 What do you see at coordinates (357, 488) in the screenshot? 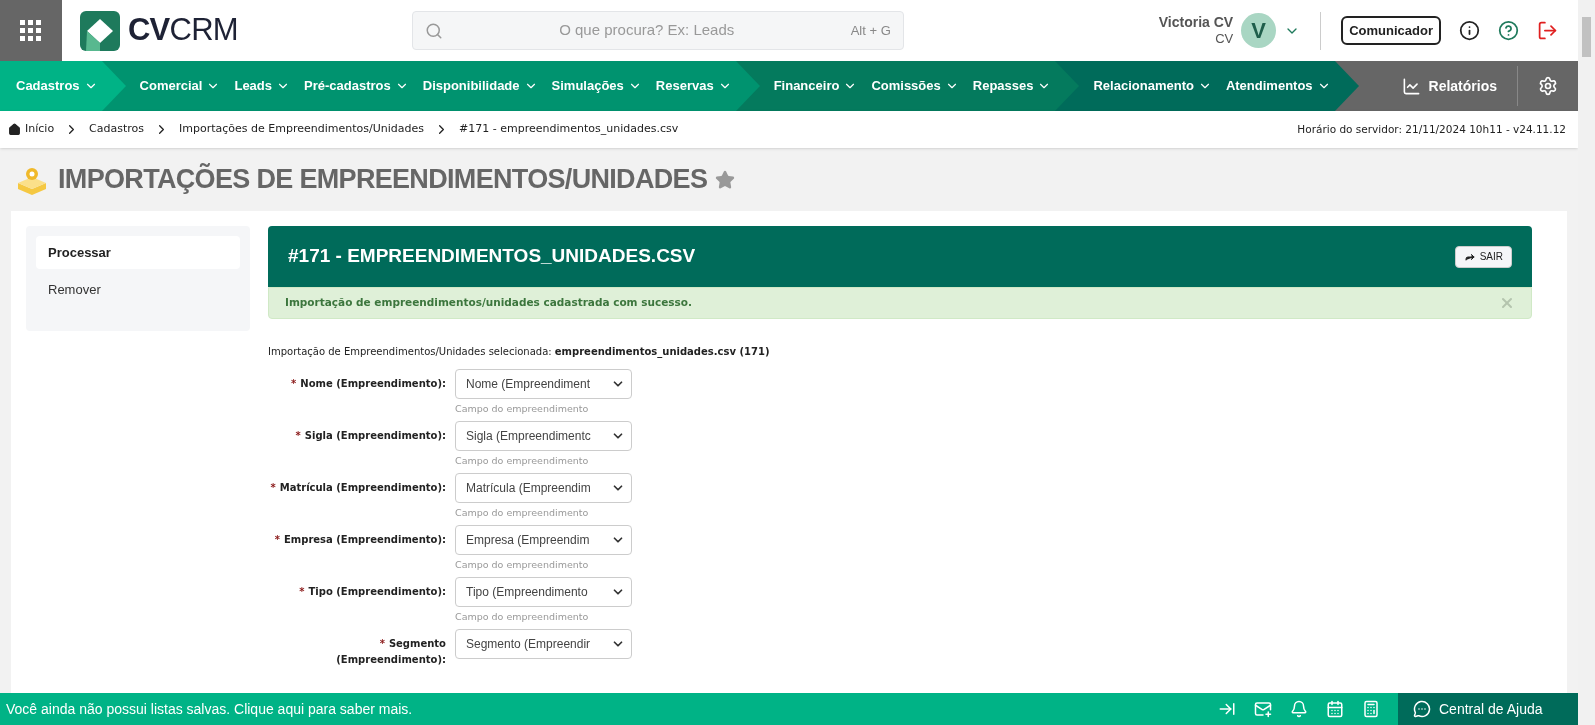
I see `field-label: * Matrícula (Empreendimento):` at bounding box center [357, 488].